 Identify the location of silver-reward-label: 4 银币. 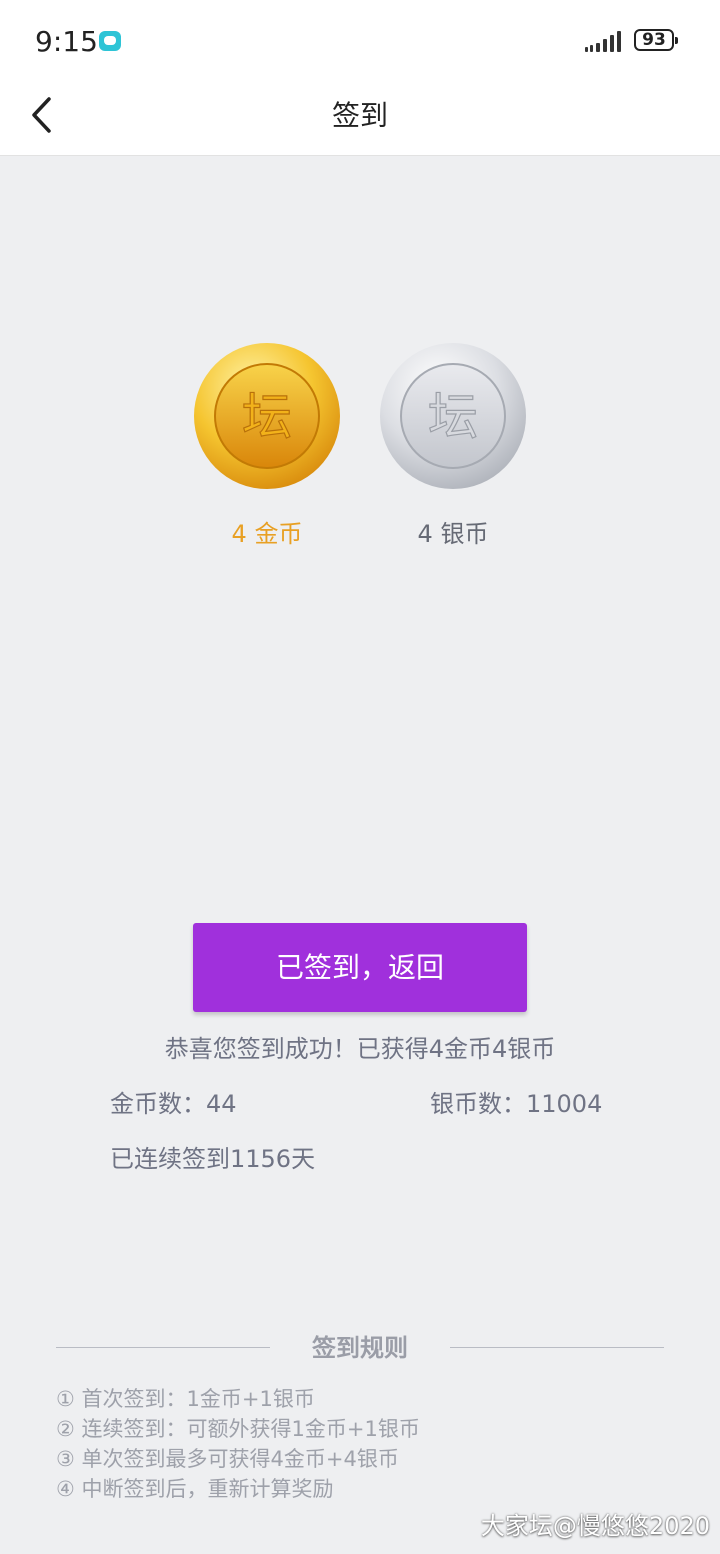
(453, 534).